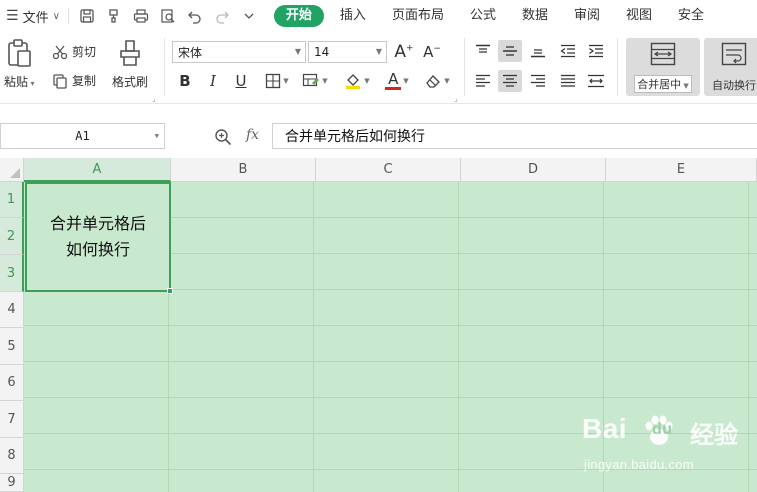  What do you see at coordinates (388, 170) in the screenshot?
I see `column-header-c: C` at bounding box center [388, 170].